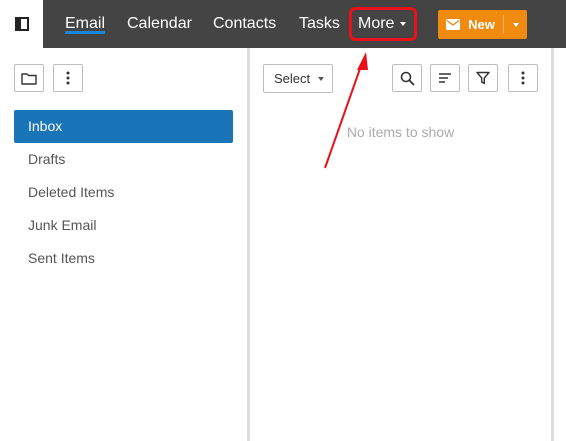 This screenshot has width=566, height=441. I want to click on nav-tab-email: Email, so click(85, 24).